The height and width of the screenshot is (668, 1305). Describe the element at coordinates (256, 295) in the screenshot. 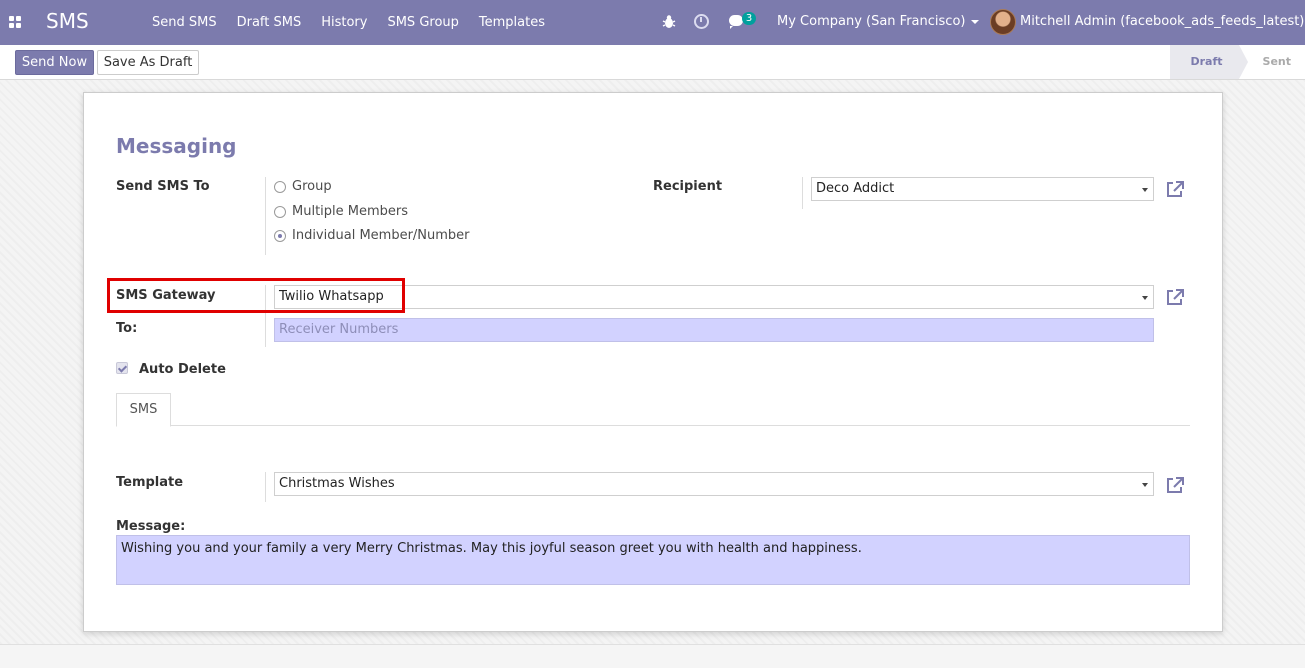

I see `annotation-highlight-box` at that location.